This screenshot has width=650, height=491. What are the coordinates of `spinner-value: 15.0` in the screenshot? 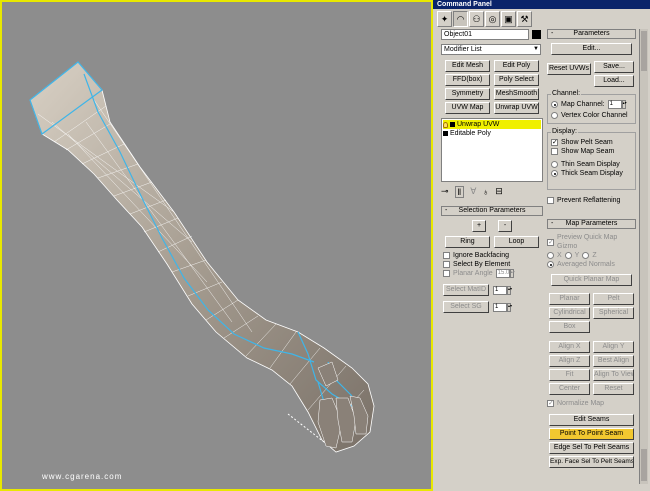 It's located at (502, 273).